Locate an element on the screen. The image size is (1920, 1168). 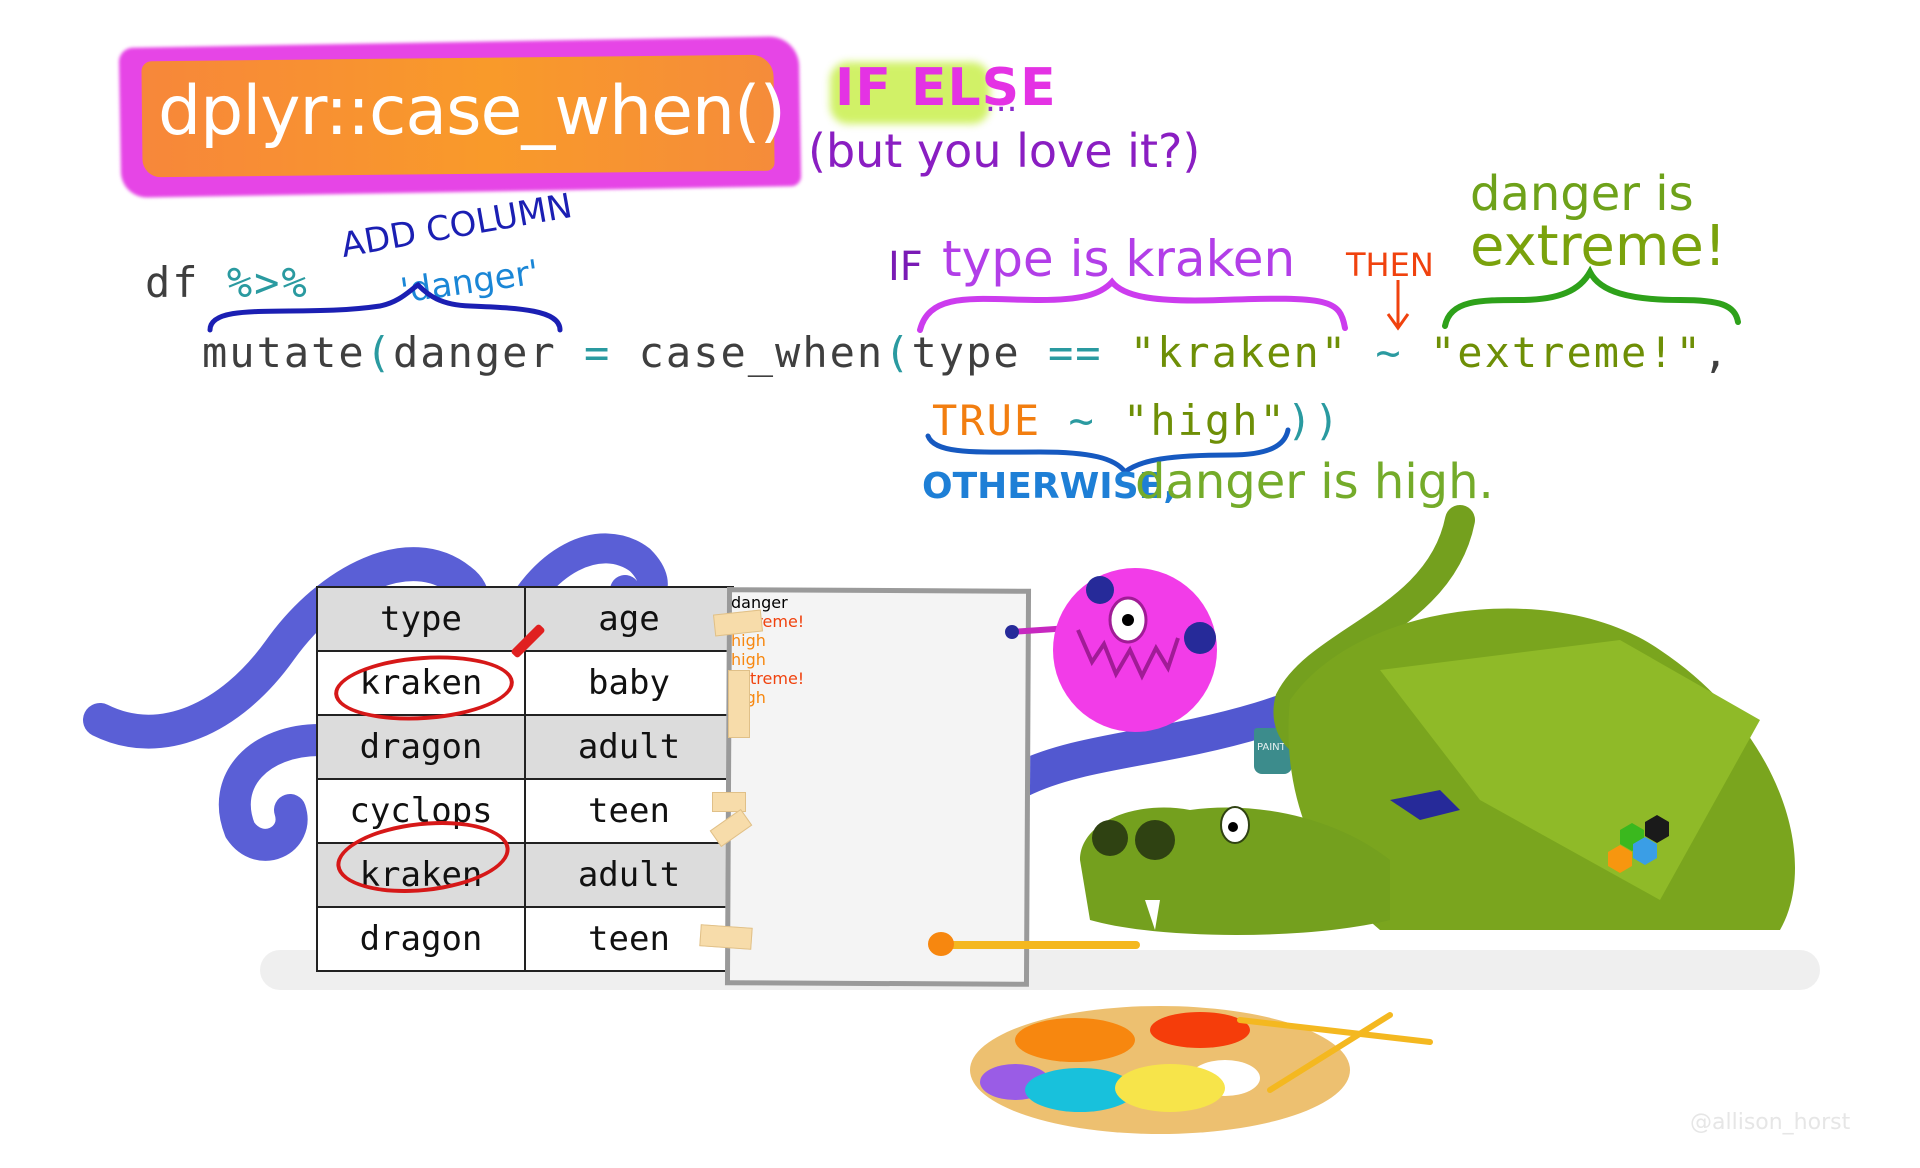
annotation-extreme: extreme! is located at coordinates (1598, 246).